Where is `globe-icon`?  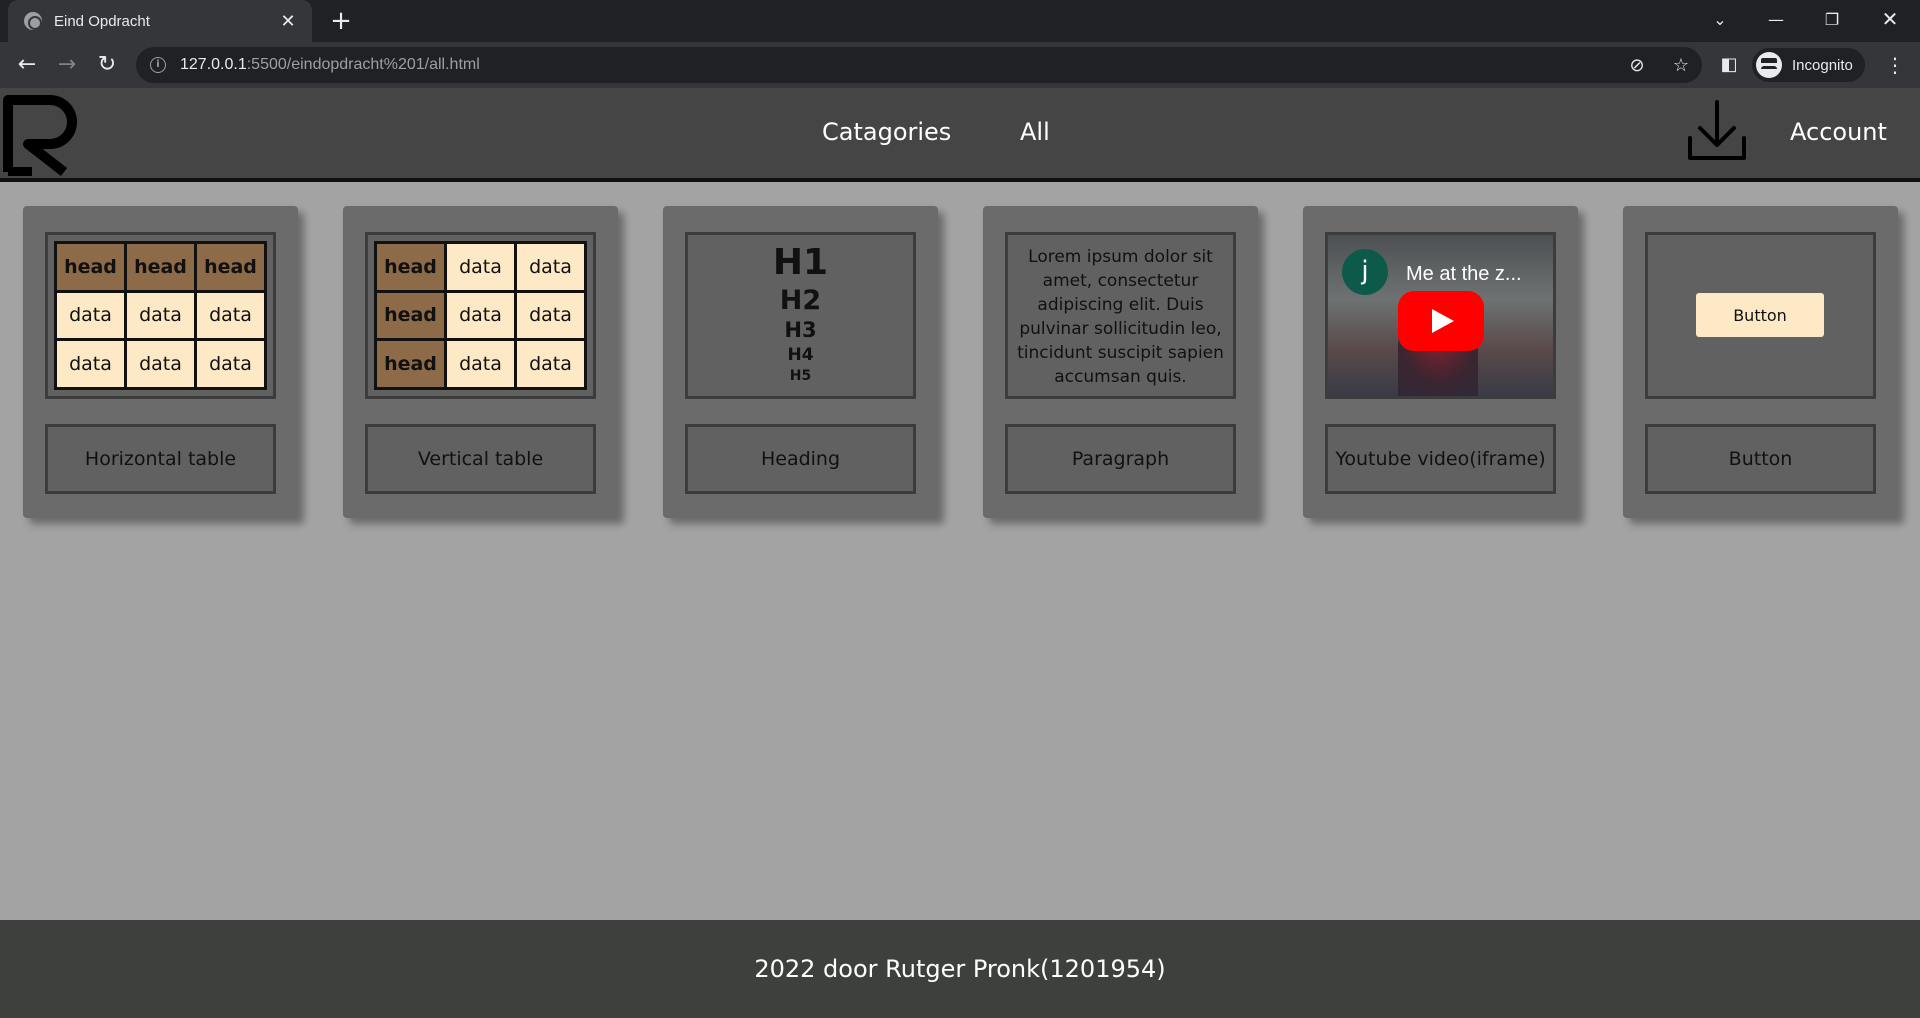
globe-icon is located at coordinates (33, 21).